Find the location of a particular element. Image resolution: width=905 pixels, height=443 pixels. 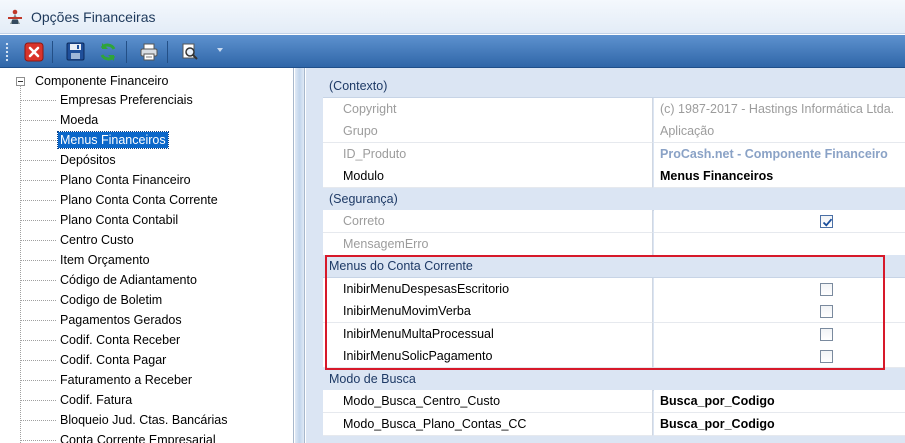

title-bar: Opções Financeiras is located at coordinates (452, 17).